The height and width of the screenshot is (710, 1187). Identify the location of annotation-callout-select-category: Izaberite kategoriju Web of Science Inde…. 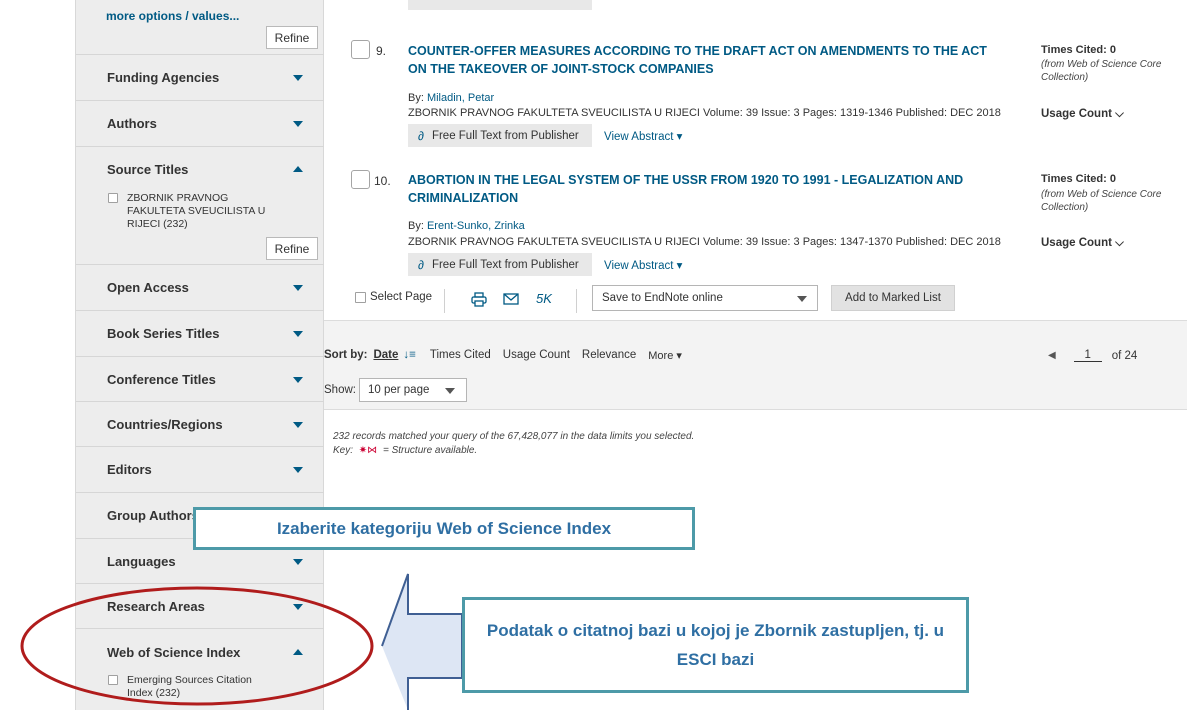
(444, 528).